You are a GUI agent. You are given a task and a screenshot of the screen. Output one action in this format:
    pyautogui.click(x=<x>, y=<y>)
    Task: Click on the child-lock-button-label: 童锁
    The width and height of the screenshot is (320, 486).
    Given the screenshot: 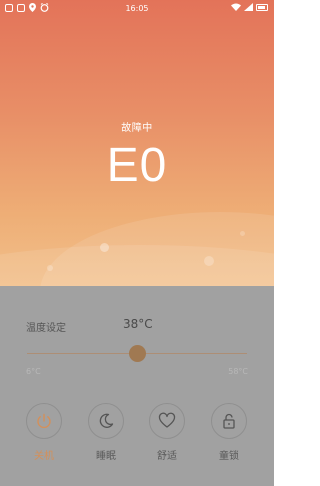 What is the action you would take?
    pyautogui.click(x=229, y=456)
    